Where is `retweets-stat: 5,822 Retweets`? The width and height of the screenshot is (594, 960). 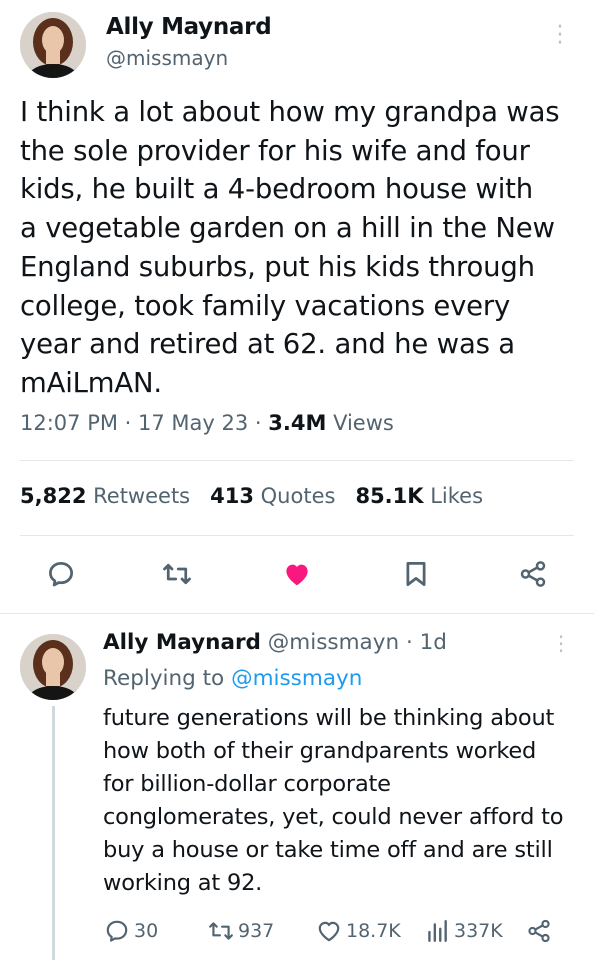
retweets-stat: 5,822 Retweets is located at coordinates (105, 496).